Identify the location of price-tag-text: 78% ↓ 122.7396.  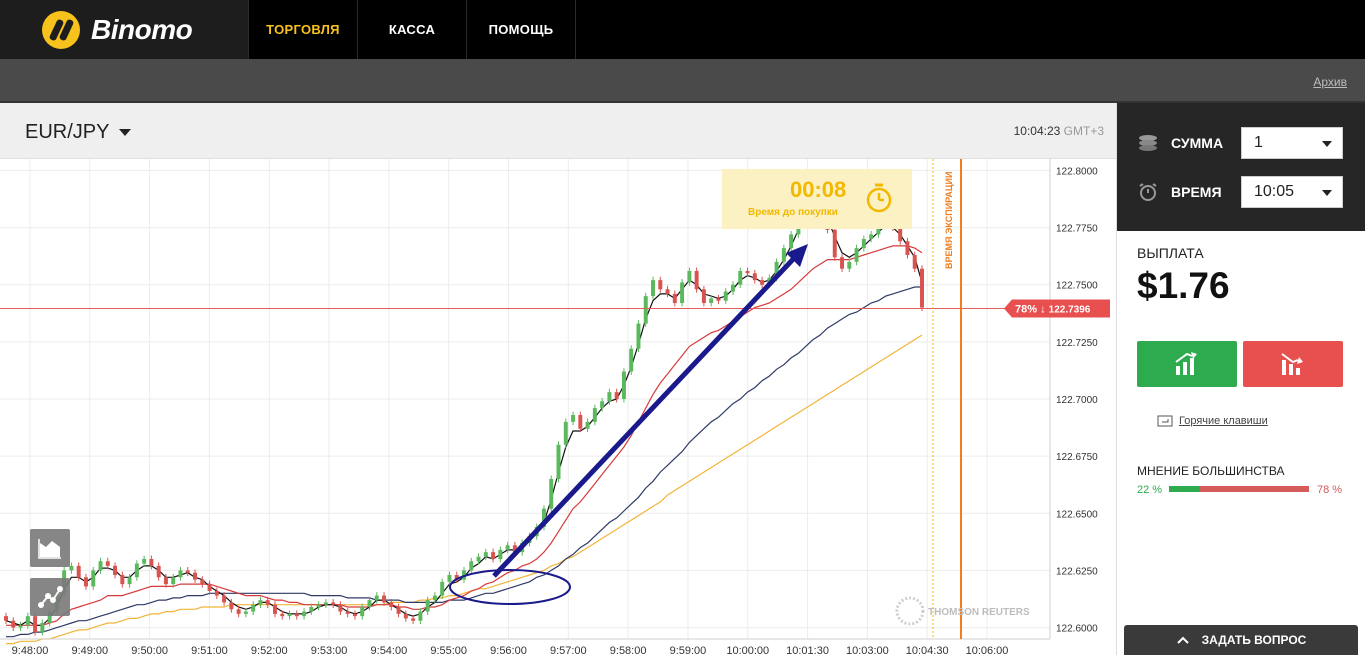
(1053, 309).